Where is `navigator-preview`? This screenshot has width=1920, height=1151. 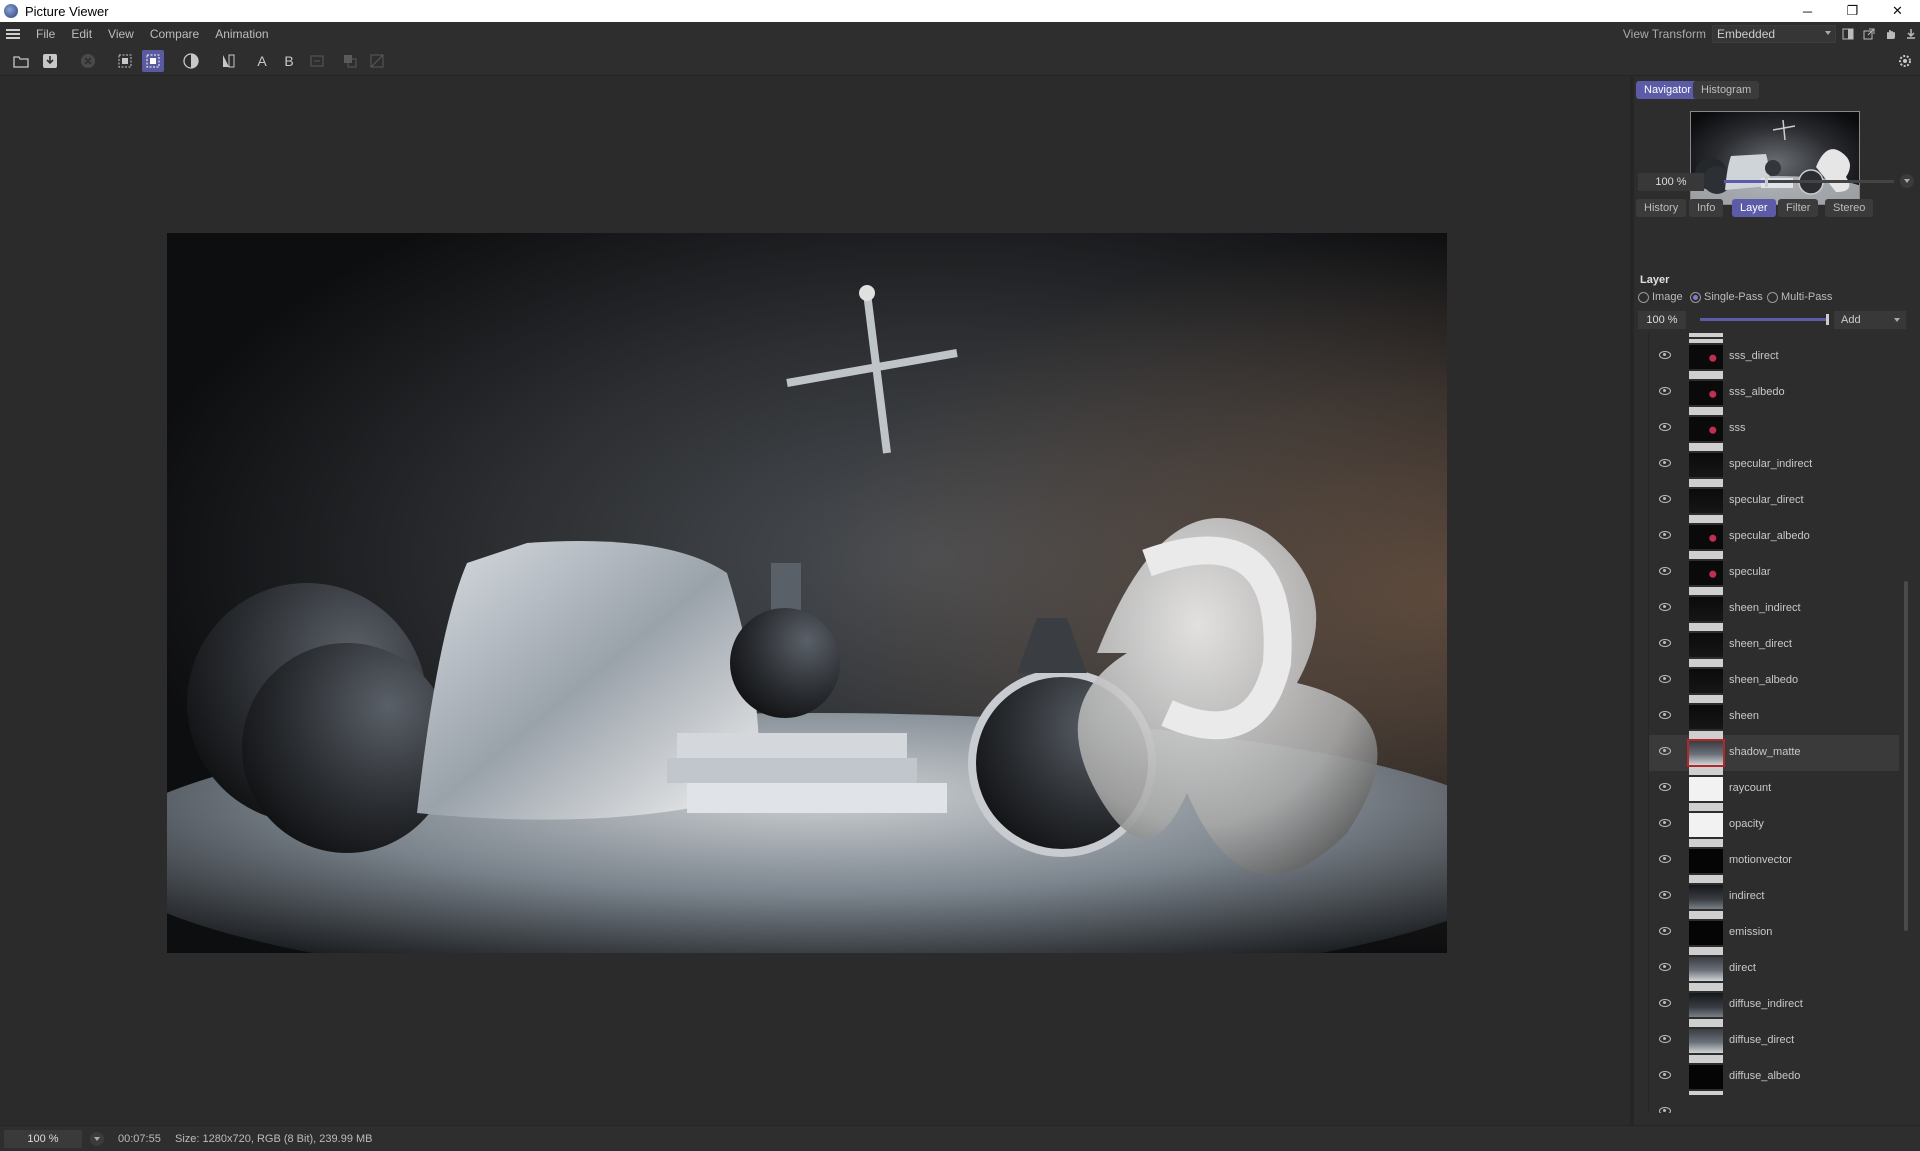 navigator-preview is located at coordinates (1775, 158).